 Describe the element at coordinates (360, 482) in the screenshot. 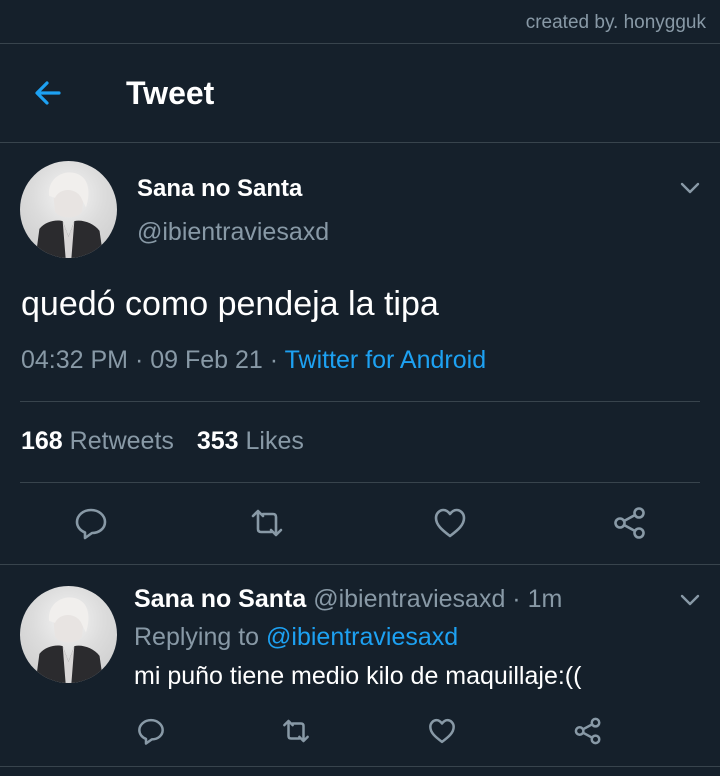

I see `stats-divider` at that location.